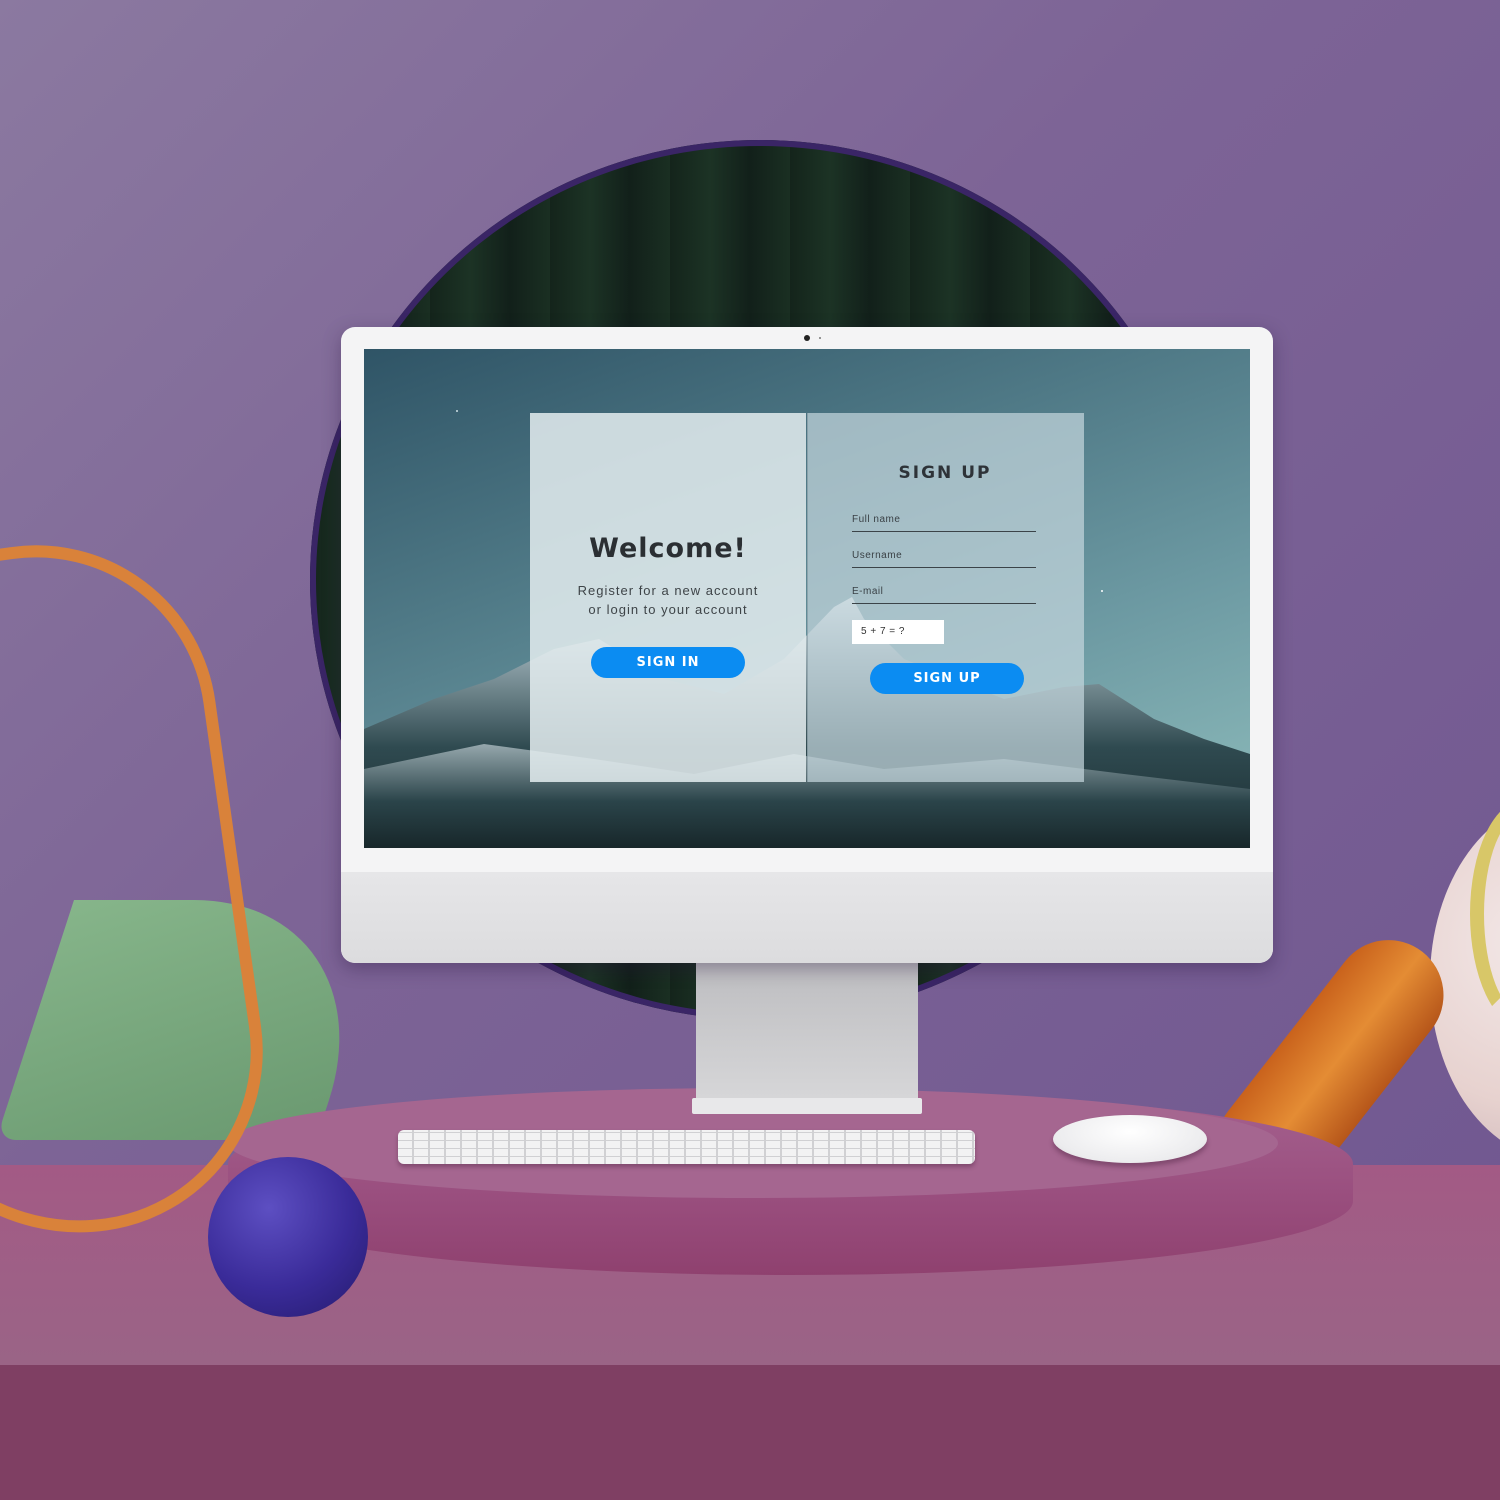 This screenshot has width=1500, height=1500. Describe the element at coordinates (876, 519) in the screenshot. I see `full-name-placeholder: Full name` at that location.